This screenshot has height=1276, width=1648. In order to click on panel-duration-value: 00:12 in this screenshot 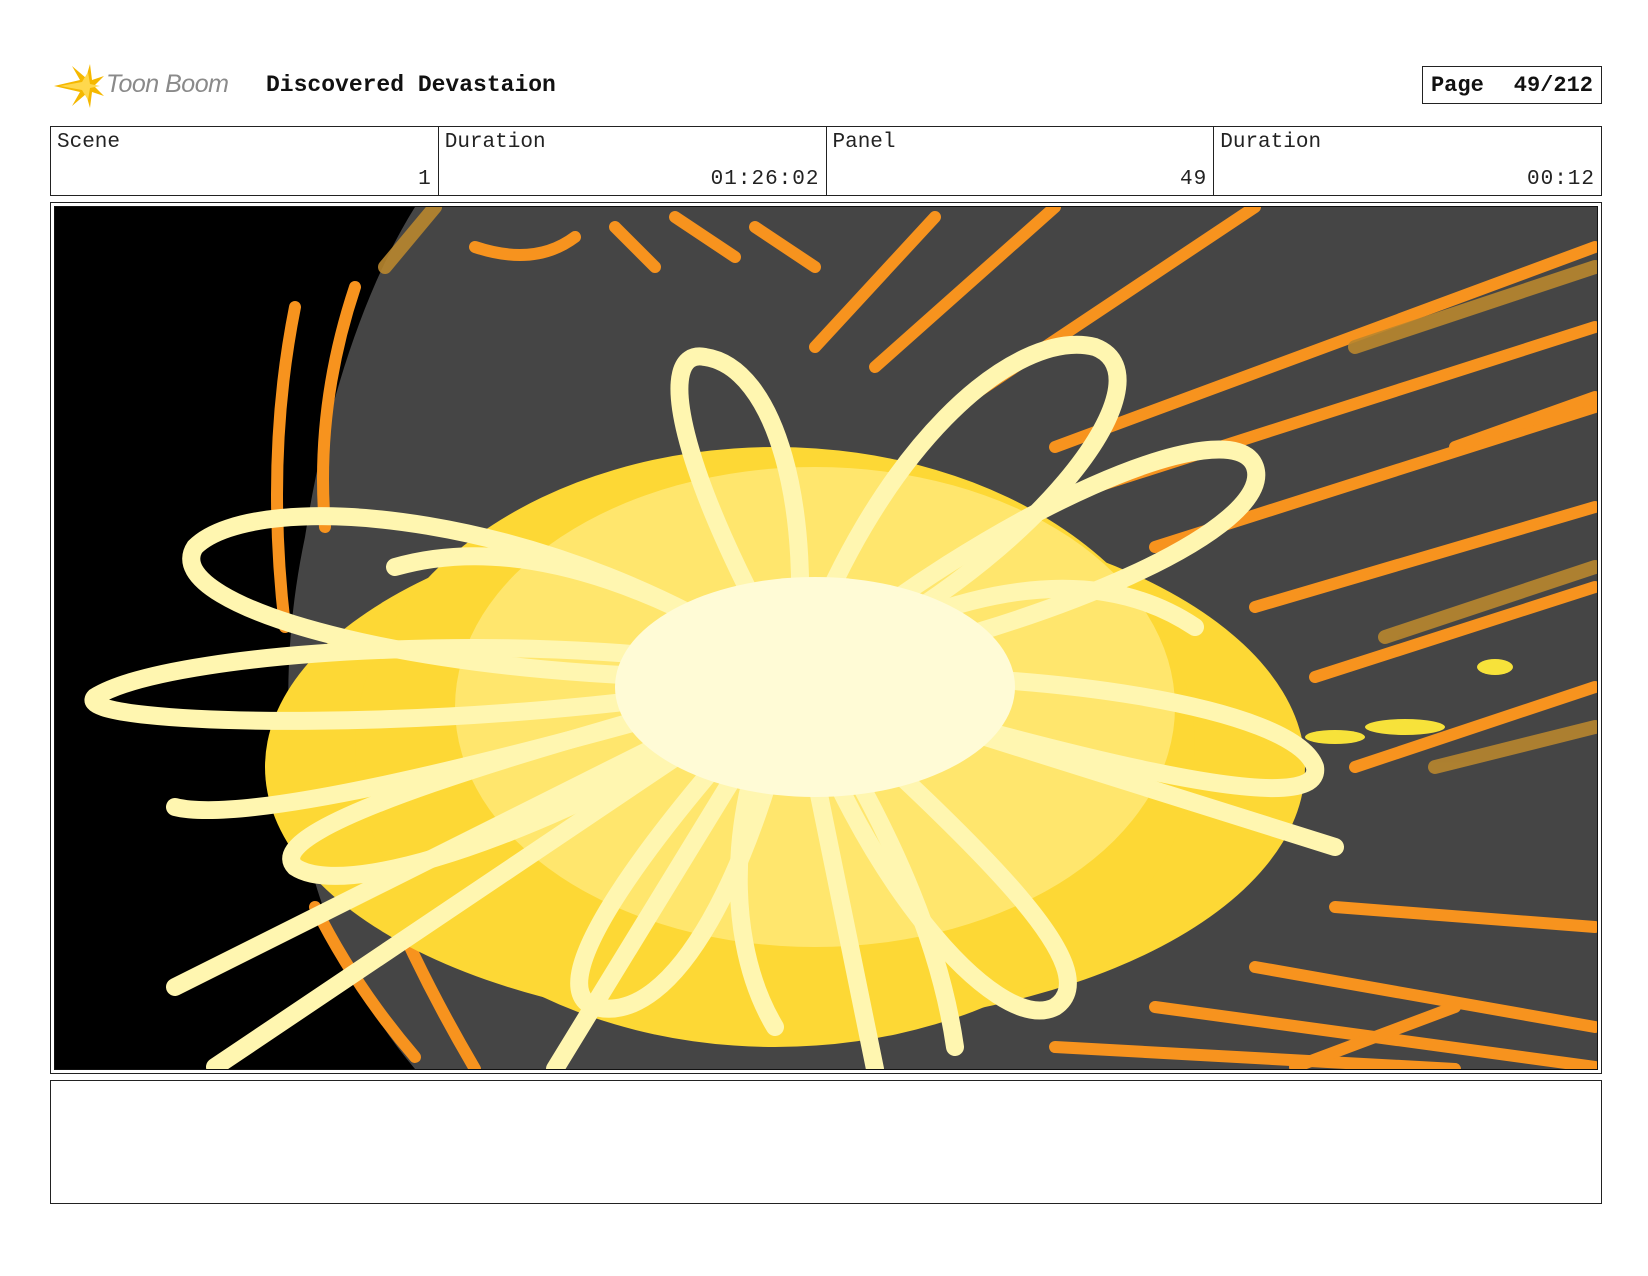, I will do `click(1560, 179)`.